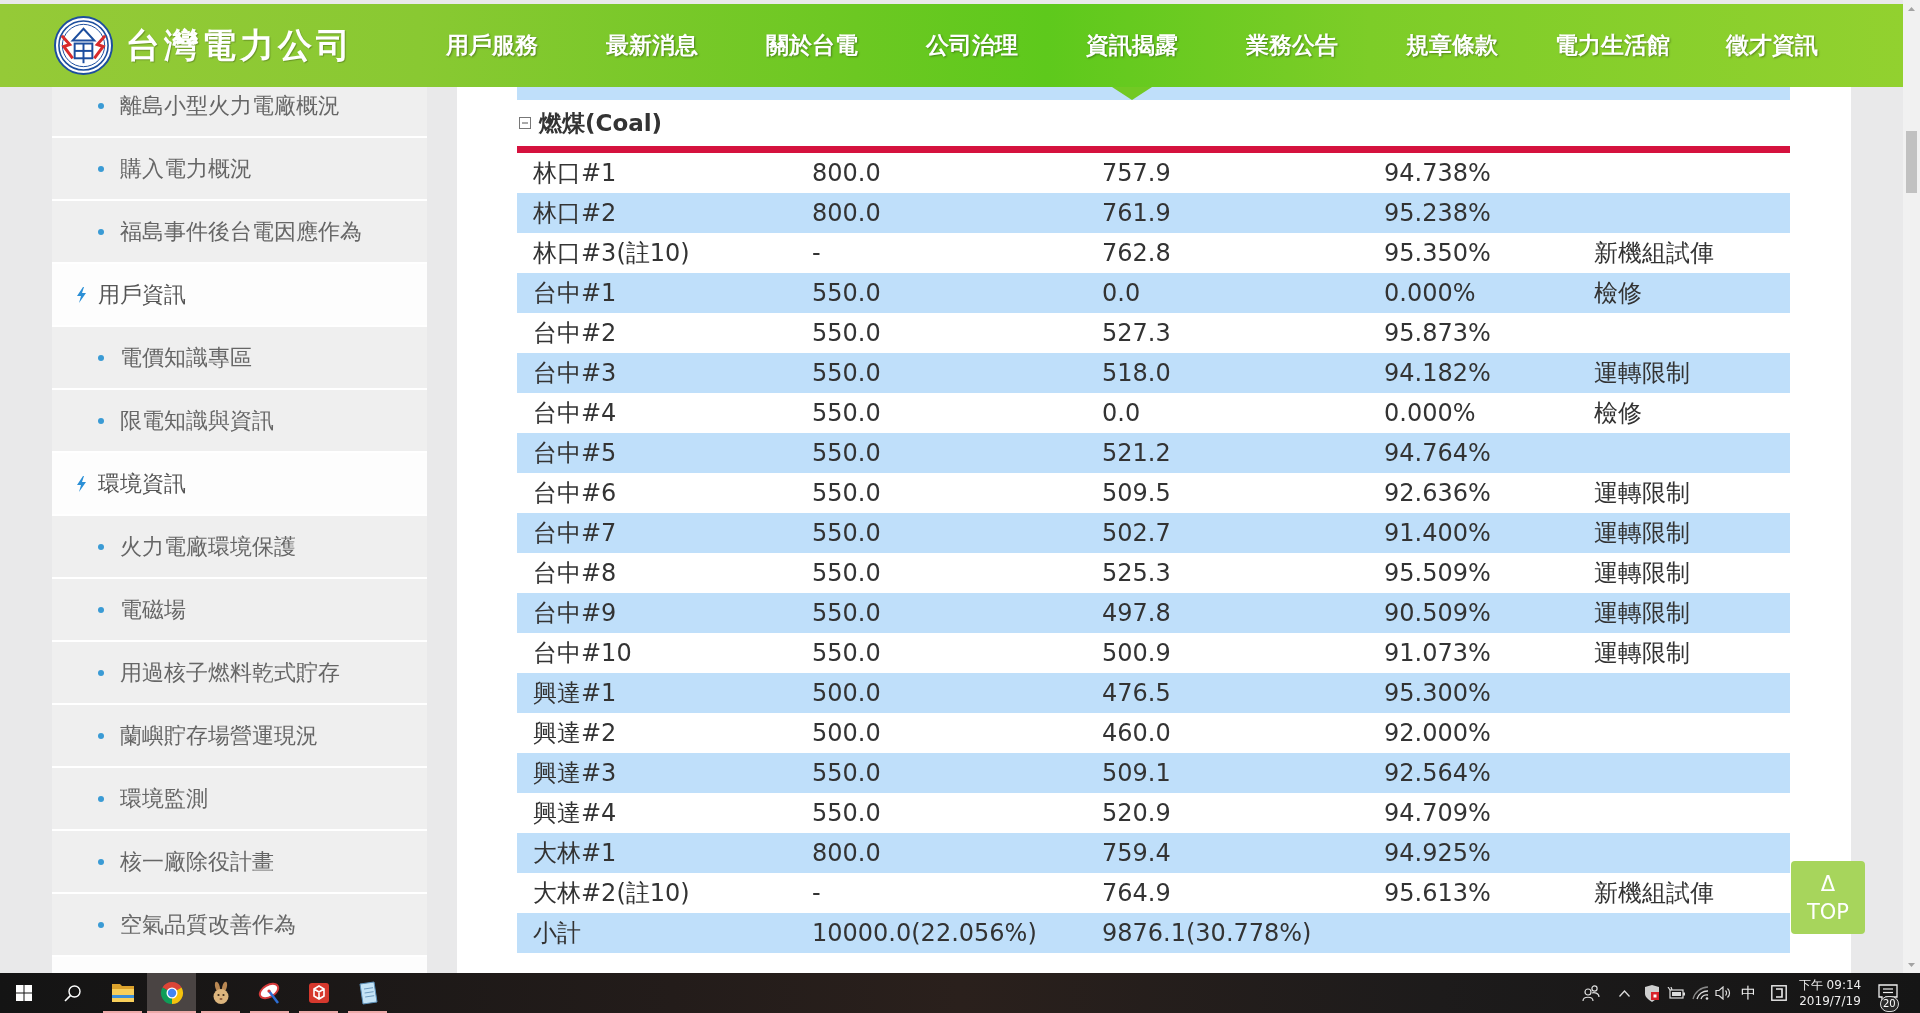 The image size is (1920, 1013). I want to click on table-cell-text: 台中#6, so click(575, 493).